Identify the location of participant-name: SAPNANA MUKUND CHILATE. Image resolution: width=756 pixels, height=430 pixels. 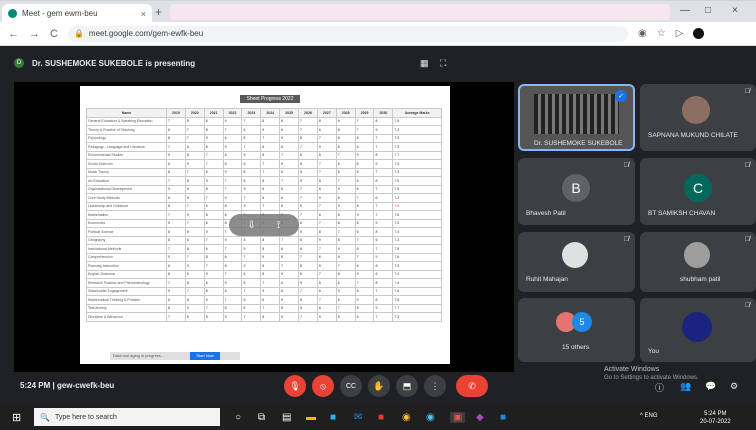
(693, 135).